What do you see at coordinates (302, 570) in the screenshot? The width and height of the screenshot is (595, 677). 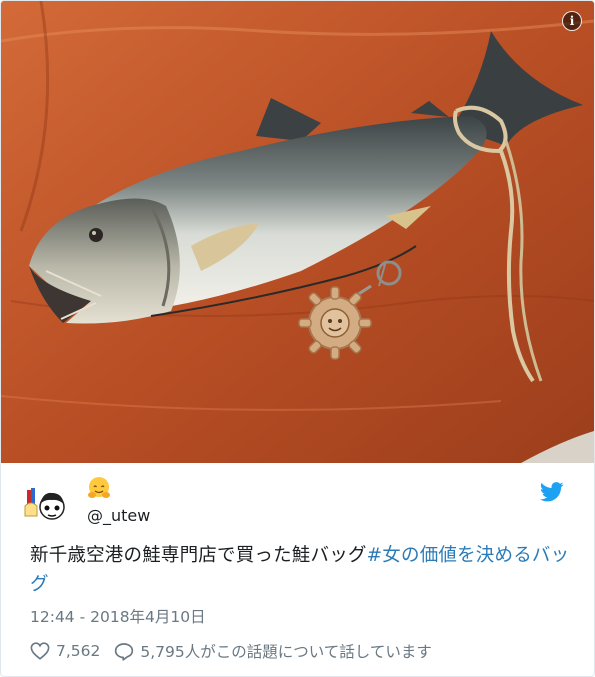 I see `tweet-text: 新千歳空港の鮭専門店で買った鮭バッグ#女の価値を決めるバッグ` at bounding box center [302, 570].